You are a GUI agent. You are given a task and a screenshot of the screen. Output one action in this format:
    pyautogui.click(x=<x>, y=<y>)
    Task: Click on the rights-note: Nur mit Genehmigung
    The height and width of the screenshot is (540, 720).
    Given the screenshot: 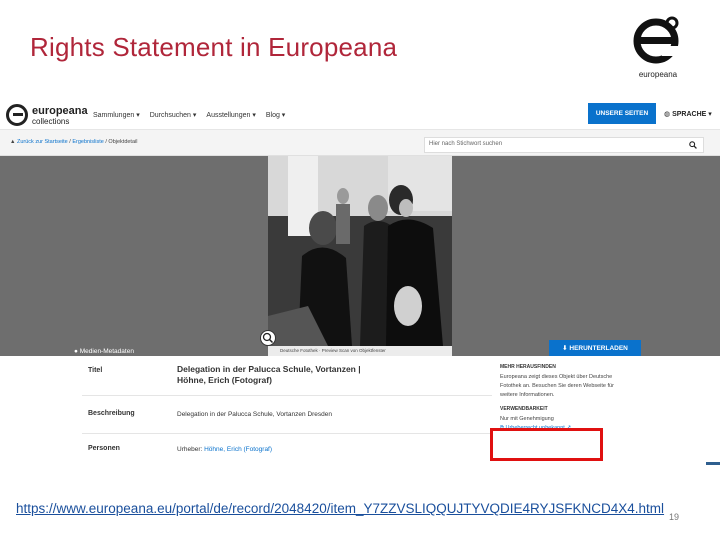 What is the action you would take?
    pyautogui.click(x=527, y=419)
    